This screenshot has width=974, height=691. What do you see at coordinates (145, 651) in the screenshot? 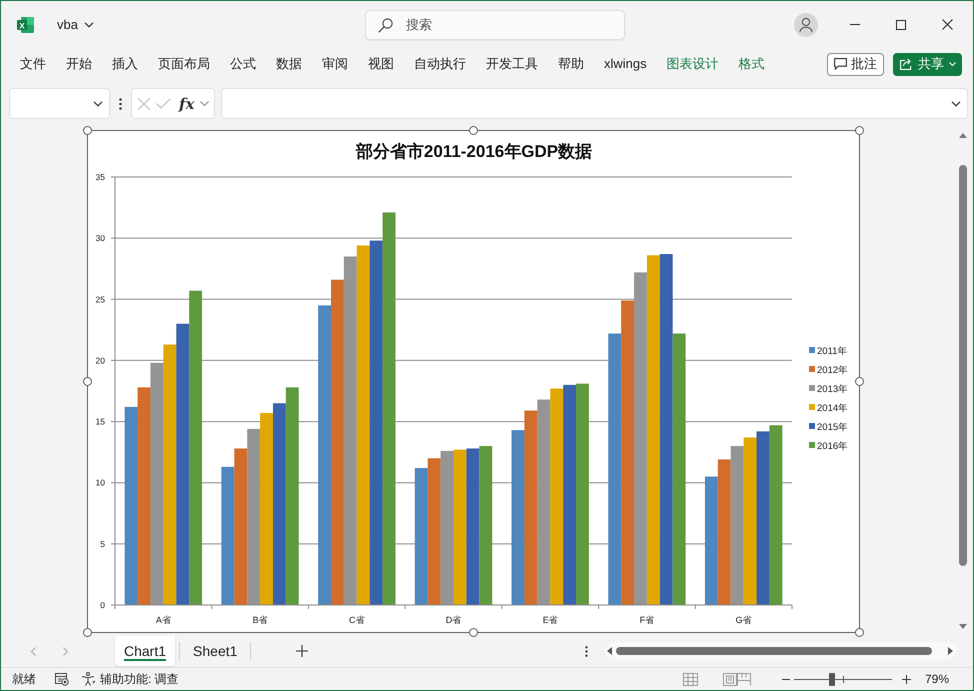
I see `sheet-tab: Chart1` at bounding box center [145, 651].